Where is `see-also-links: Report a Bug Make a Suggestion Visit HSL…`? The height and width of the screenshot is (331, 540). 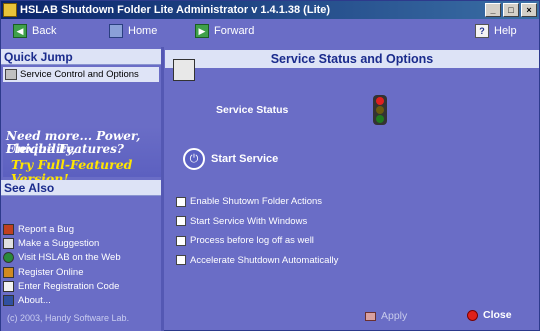 see-also-links: Report a Bug Make a Suggestion Visit HSL… is located at coordinates (62, 265).